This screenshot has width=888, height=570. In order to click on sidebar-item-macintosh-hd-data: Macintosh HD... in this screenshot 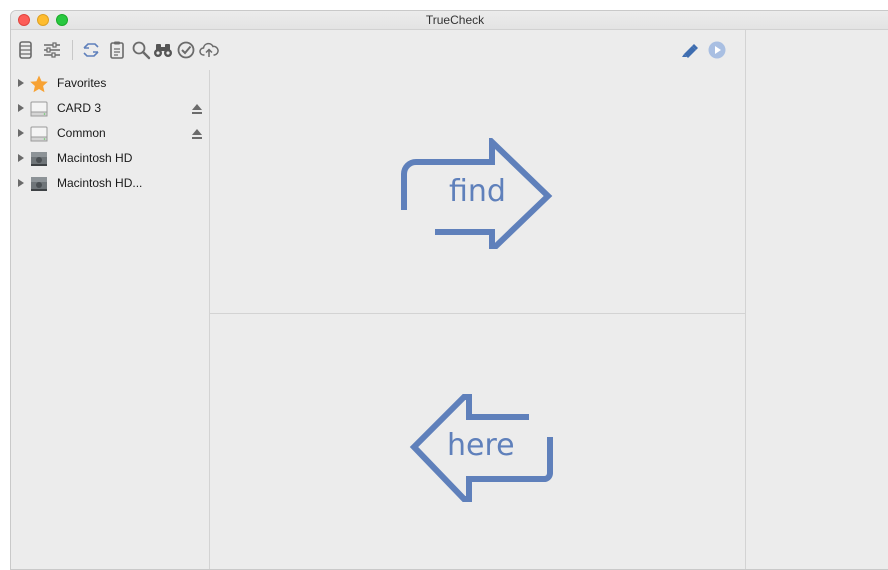, I will do `click(110, 184)`.